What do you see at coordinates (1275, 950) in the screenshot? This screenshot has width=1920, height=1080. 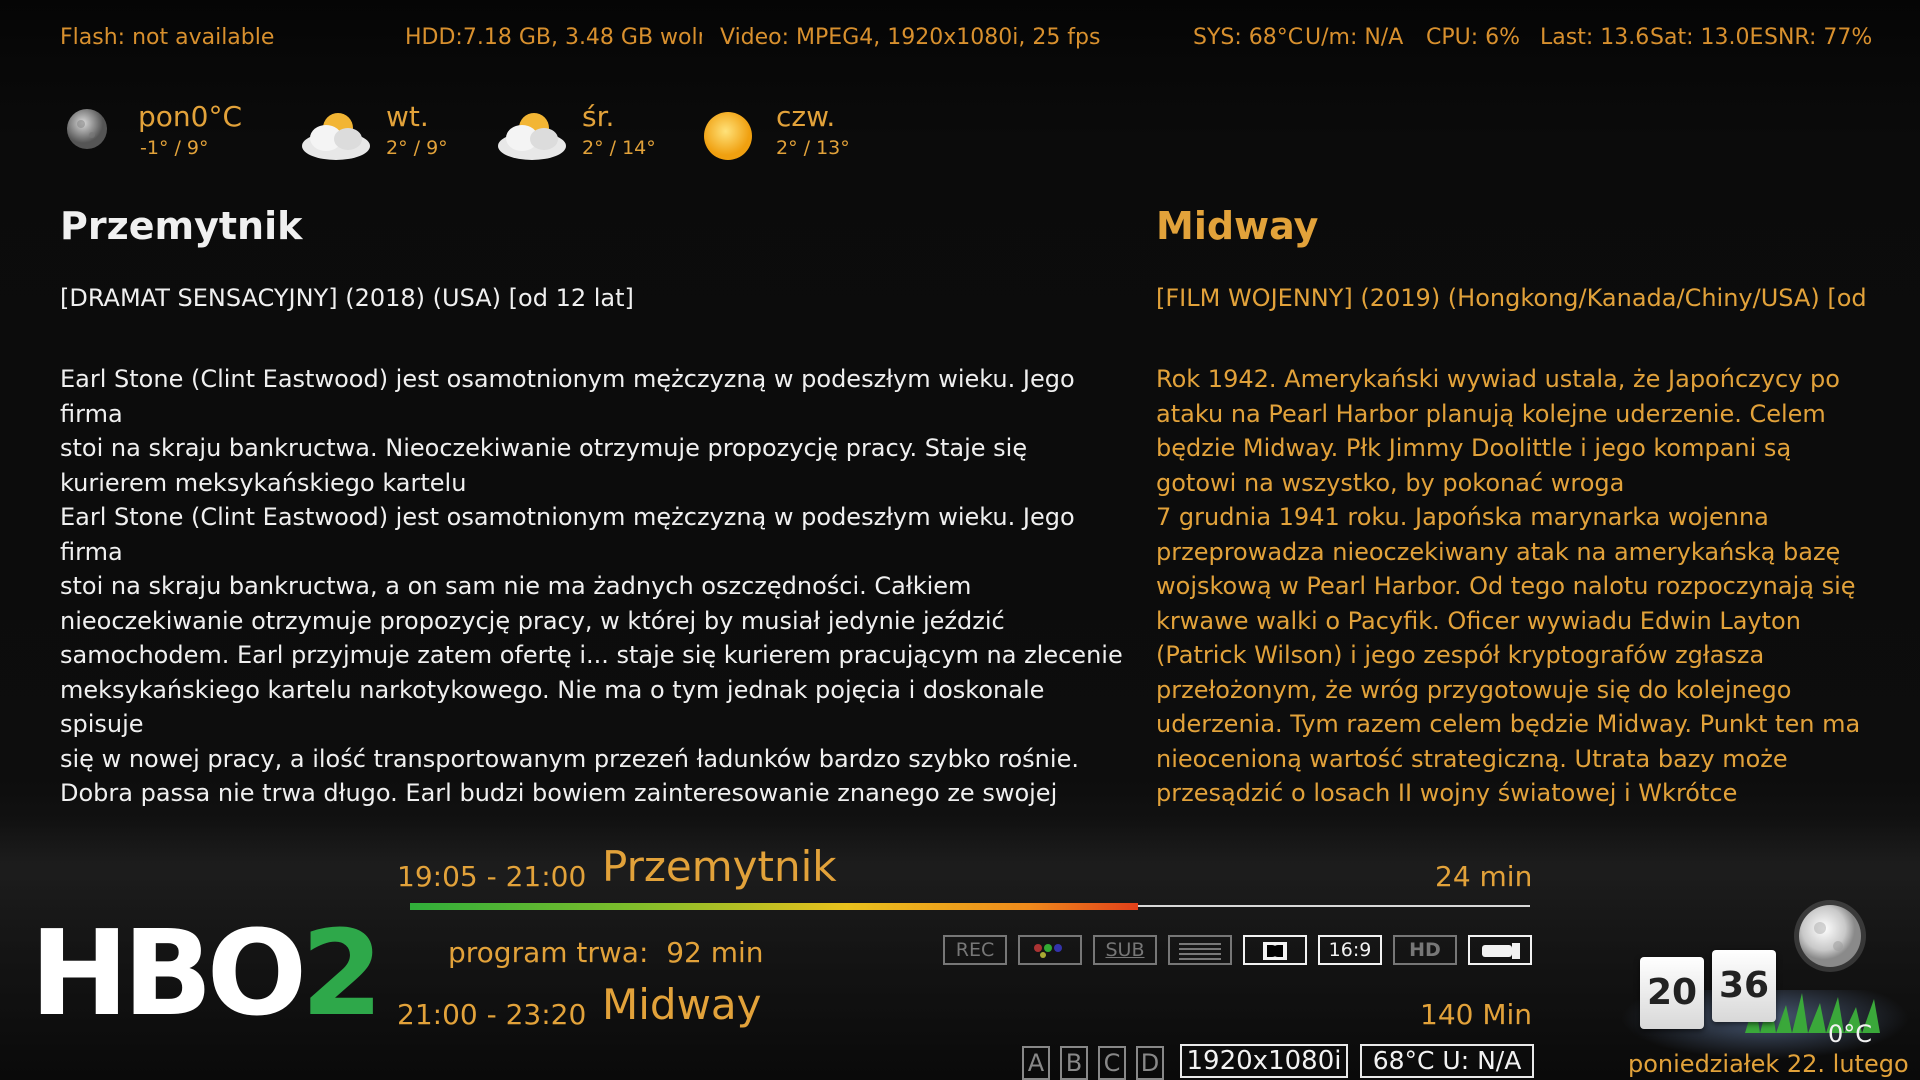 I see `dolby-icon` at bounding box center [1275, 950].